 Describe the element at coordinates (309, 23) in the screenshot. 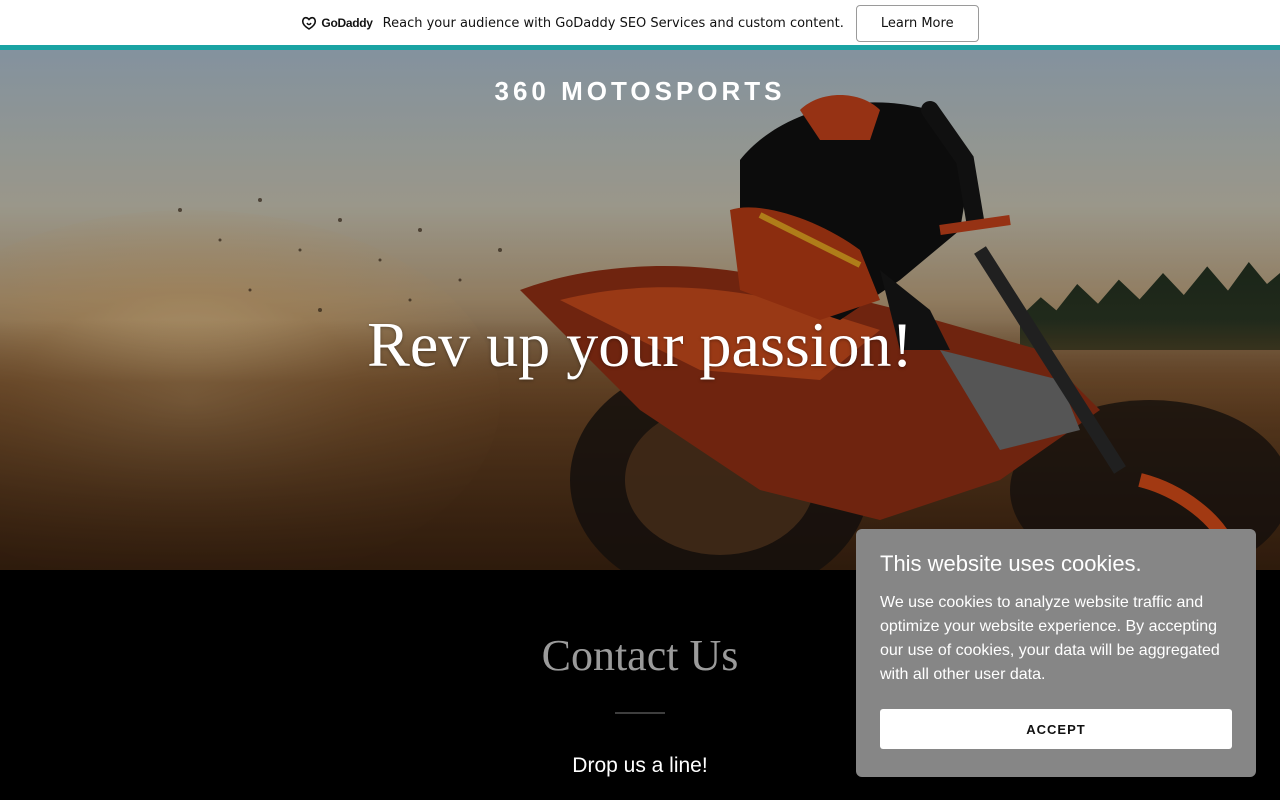

I see `godaddy-logo-icon` at that location.